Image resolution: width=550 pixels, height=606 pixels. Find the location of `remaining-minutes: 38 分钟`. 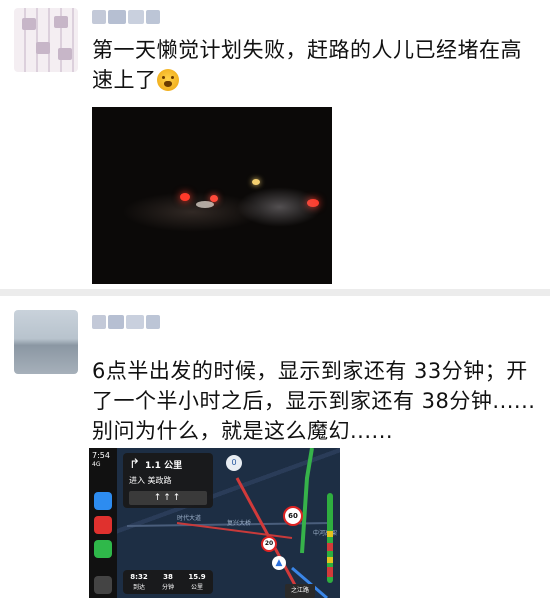

remaining-minutes: 38 分钟 is located at coordinates (167, 582).